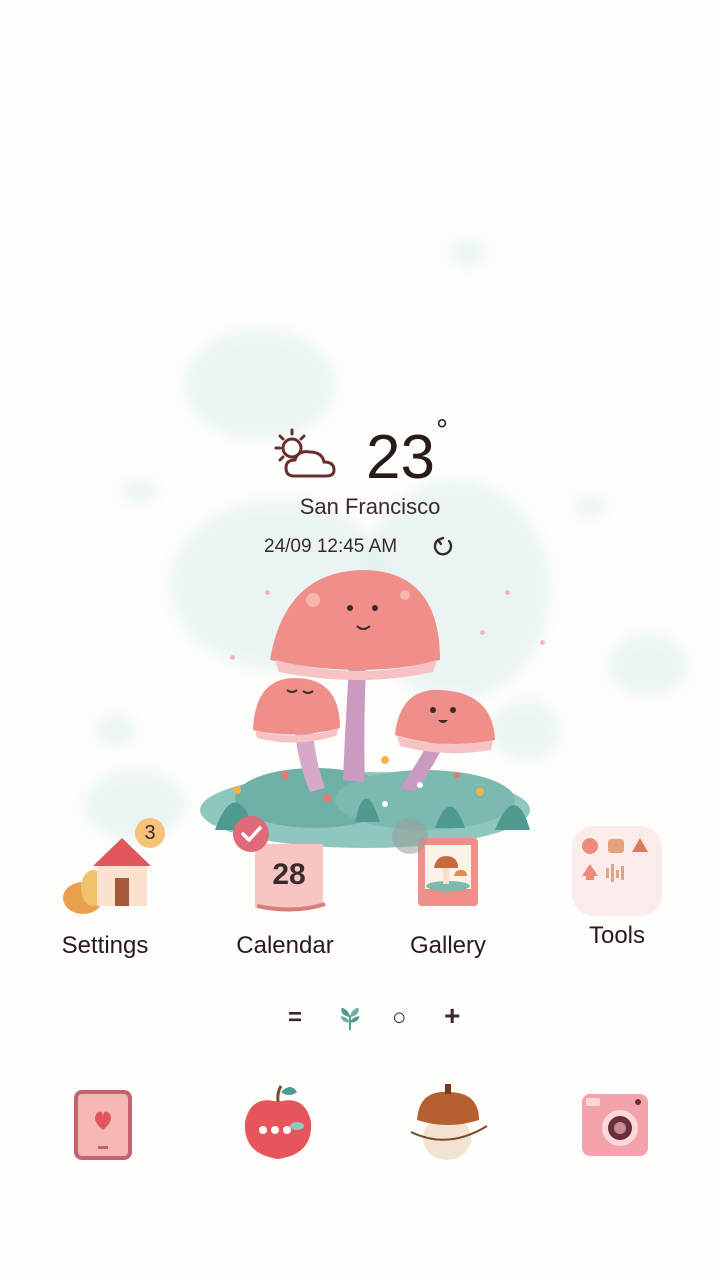  What do you see at coordinates (295, 1018) in the screenshot?
I see `menu-button: =` at bounding box center [295, 1018].